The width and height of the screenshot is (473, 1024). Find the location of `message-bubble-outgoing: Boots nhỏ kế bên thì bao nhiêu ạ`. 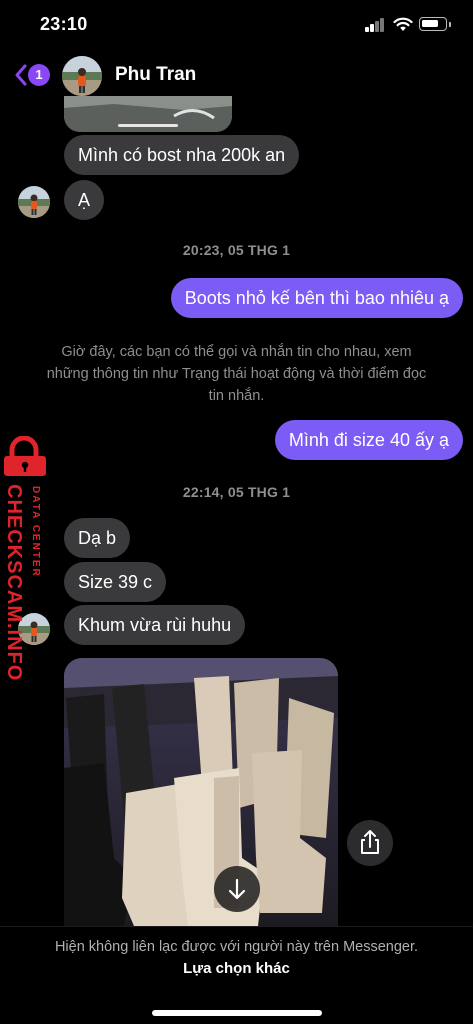

message-bubble-outgoing: Boots nhỏ kế bên thì bao nhiêu ạ is located at coordinates (316, 298).